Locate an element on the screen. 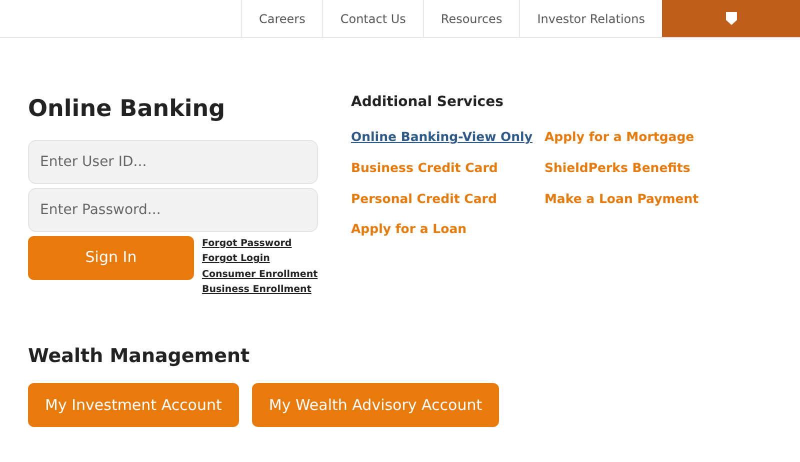 The image size is (800, 462). nav-link: Resources is located at coordinates (471, 18).